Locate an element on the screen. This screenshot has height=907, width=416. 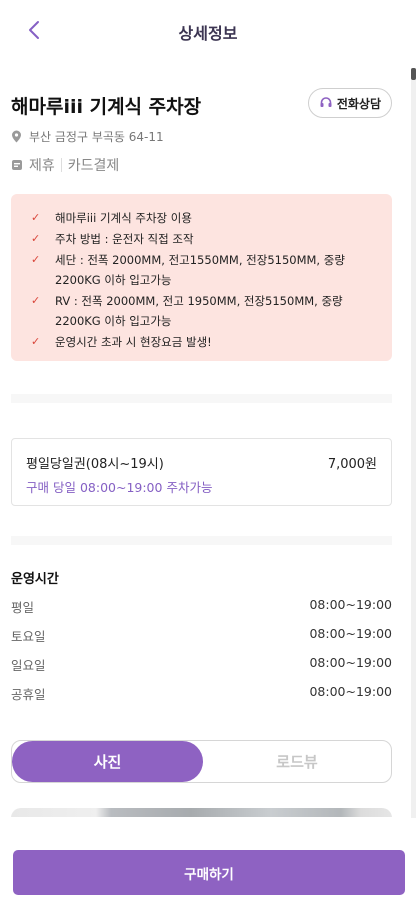
tab-roadview: 로드뷰 is located at coordinates (297, 761).